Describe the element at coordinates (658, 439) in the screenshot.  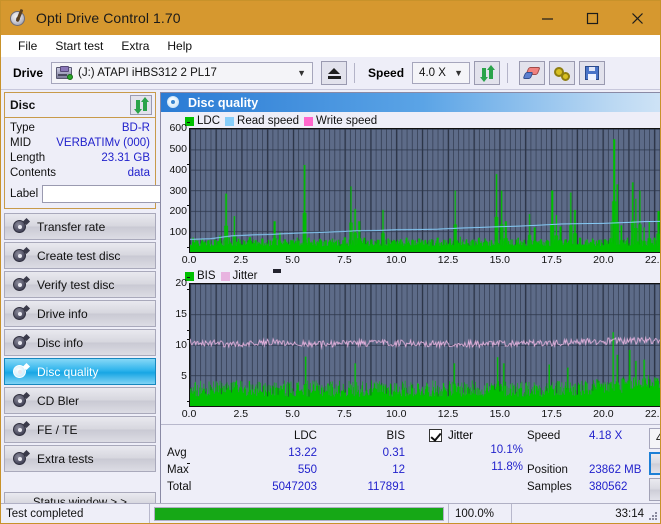
I see `test-speed-value: 4.0 X` at that location.